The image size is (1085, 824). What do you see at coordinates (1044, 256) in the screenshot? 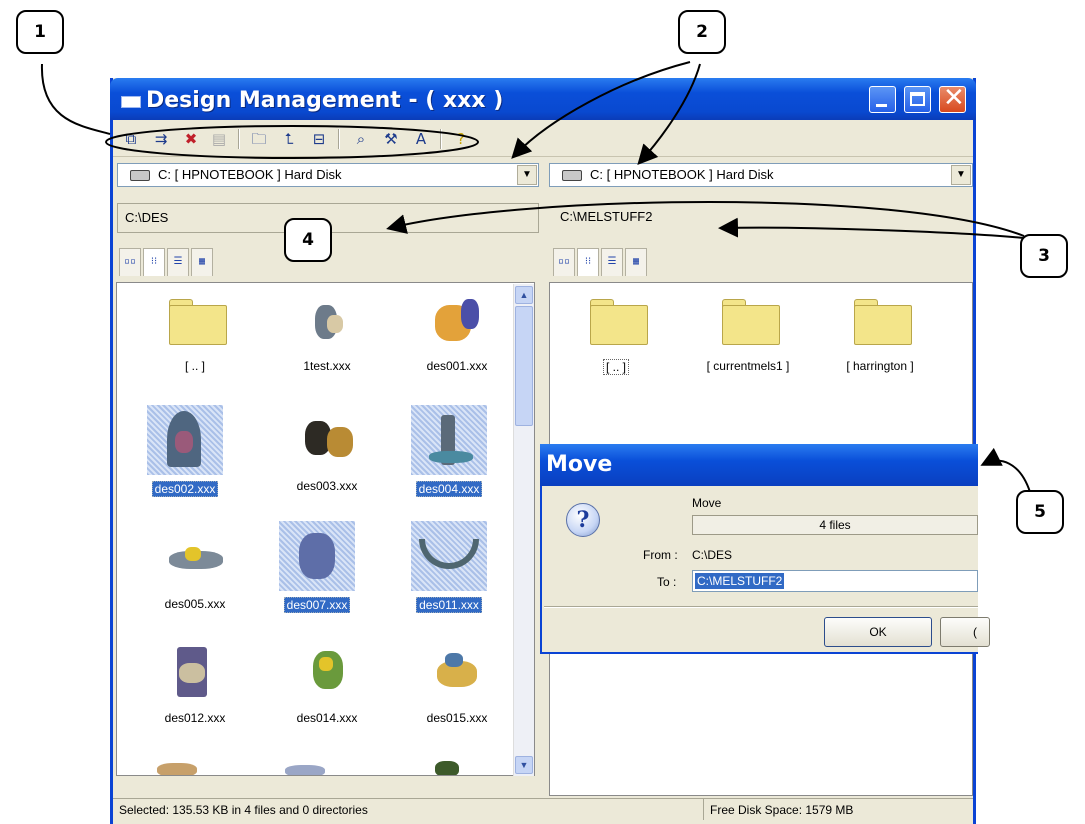
I see `callout-3: 3` at bounding box center [1044, 256].